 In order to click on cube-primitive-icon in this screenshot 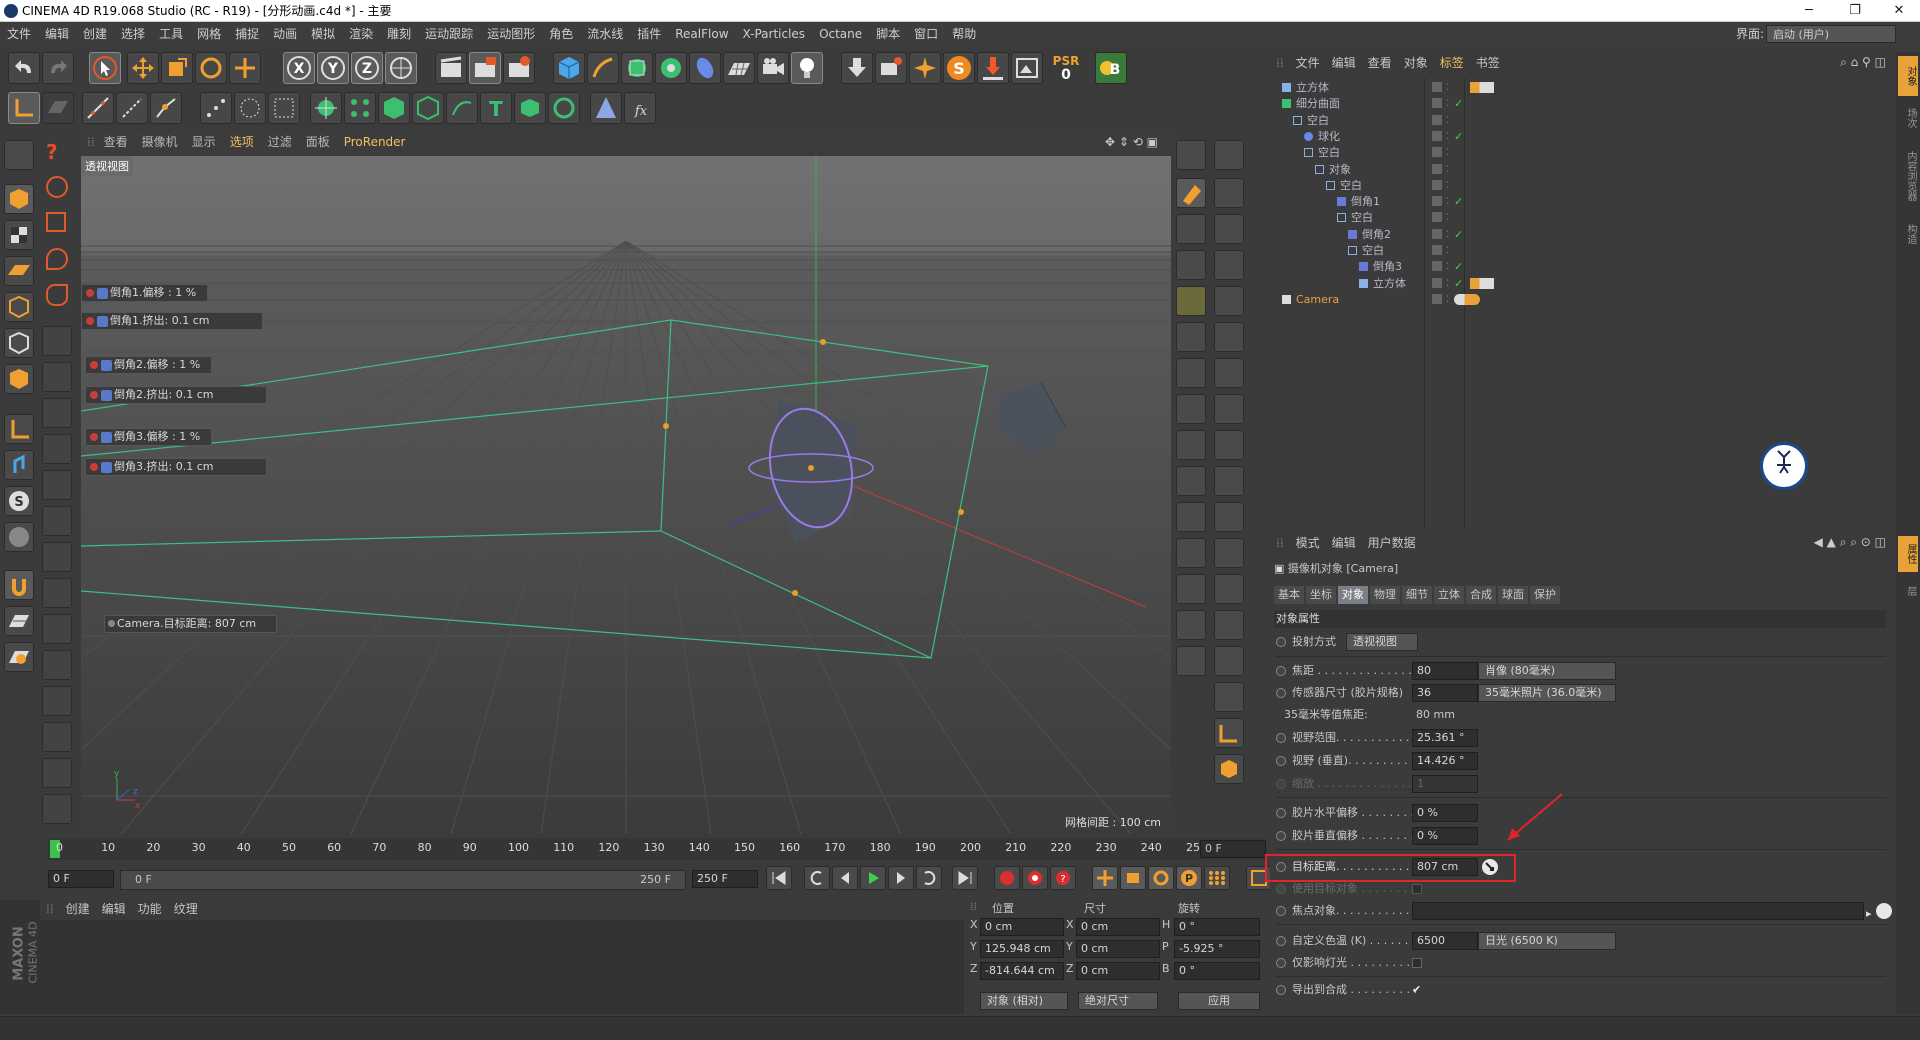, I will do `click(569, 68)`.